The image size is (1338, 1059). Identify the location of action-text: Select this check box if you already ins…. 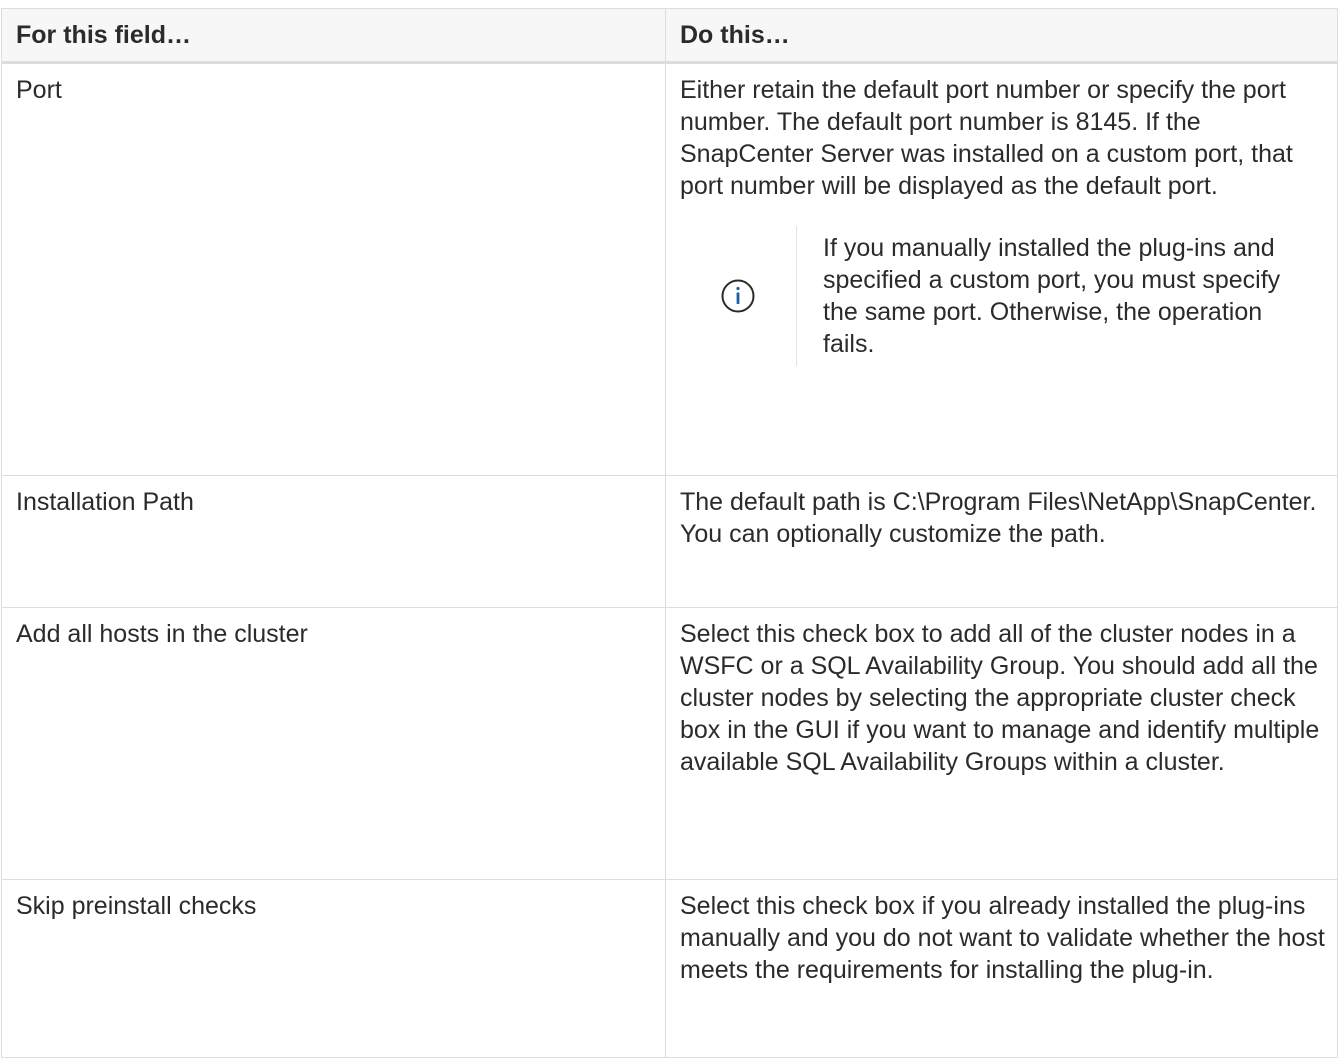
(1002, 938).